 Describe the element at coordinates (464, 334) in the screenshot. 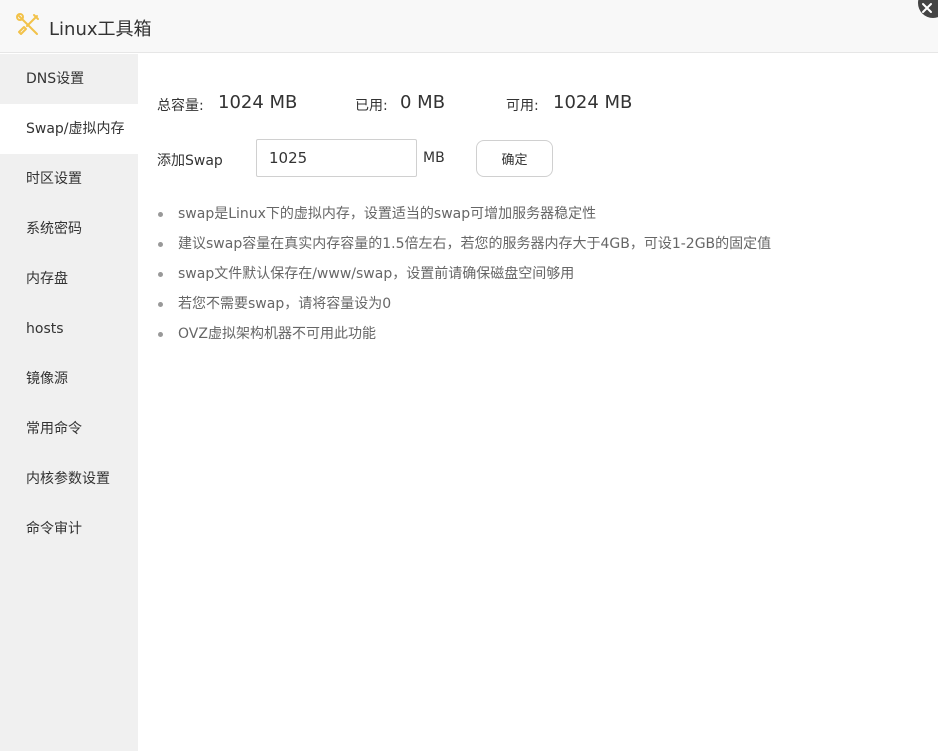

I see `list-item: OVZ虚拟架构机器不可用此功能` at that location.